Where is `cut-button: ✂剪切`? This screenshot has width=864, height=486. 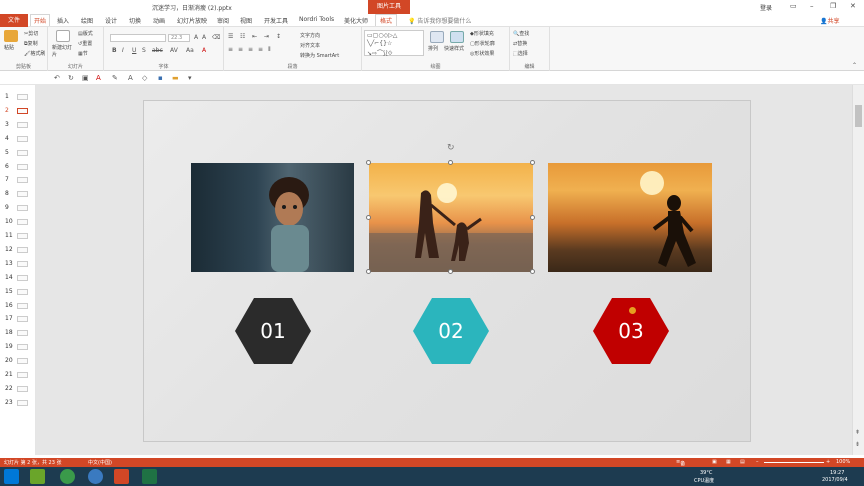
cut-button: ✂剪切 is located at coordinates (31, 33).